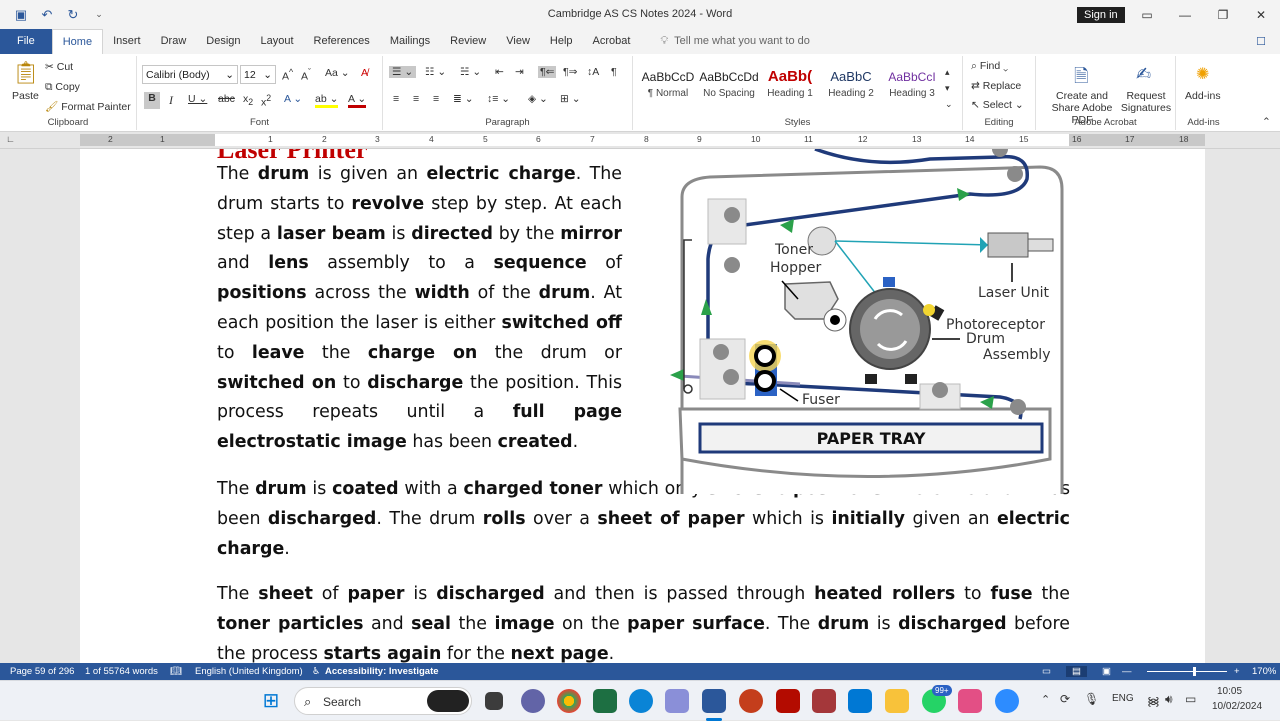  What do you see at coordinates (641, 701) in the screenshot?
I see `edge-icon` at bounding box center [641, 701].